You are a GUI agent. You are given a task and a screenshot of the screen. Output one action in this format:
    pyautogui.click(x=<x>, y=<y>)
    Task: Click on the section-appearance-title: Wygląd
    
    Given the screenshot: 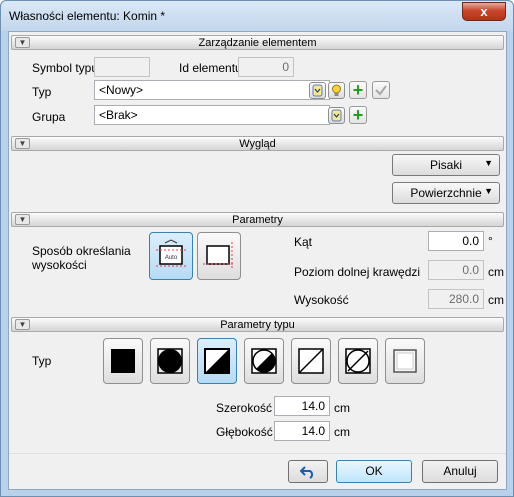 What is the action you would take?
    pyautogui.click(x=257, y=144)
    